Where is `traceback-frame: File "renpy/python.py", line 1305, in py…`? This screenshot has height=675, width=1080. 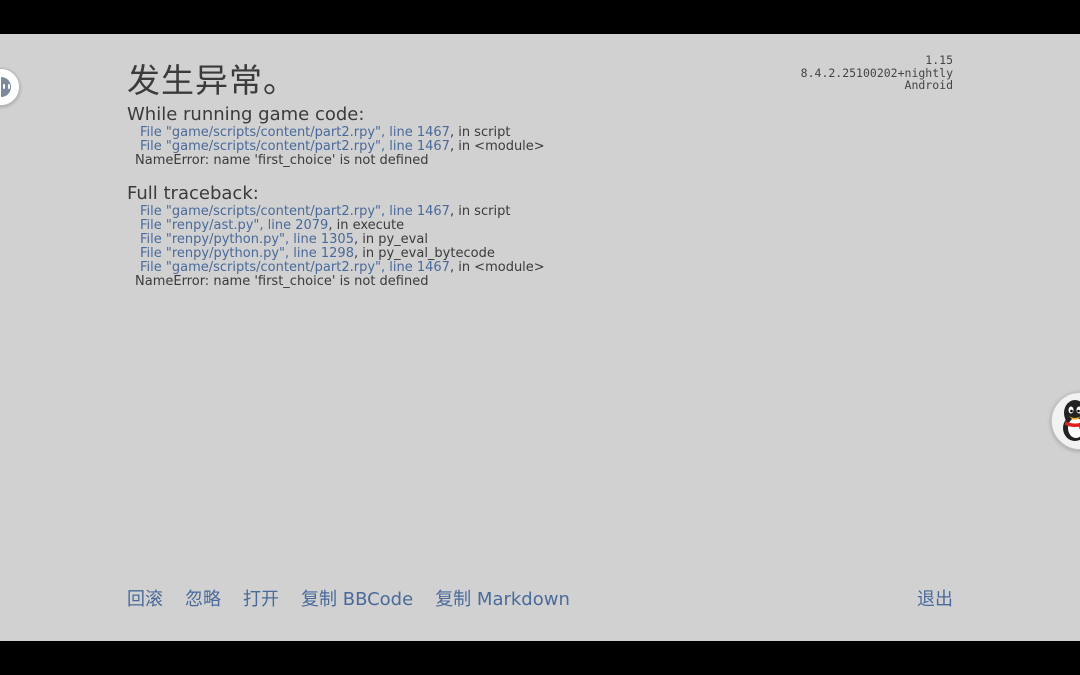
traceback-frame: File "renpy/python.py", line 1305, in py… is located at coordinates (336, 240).